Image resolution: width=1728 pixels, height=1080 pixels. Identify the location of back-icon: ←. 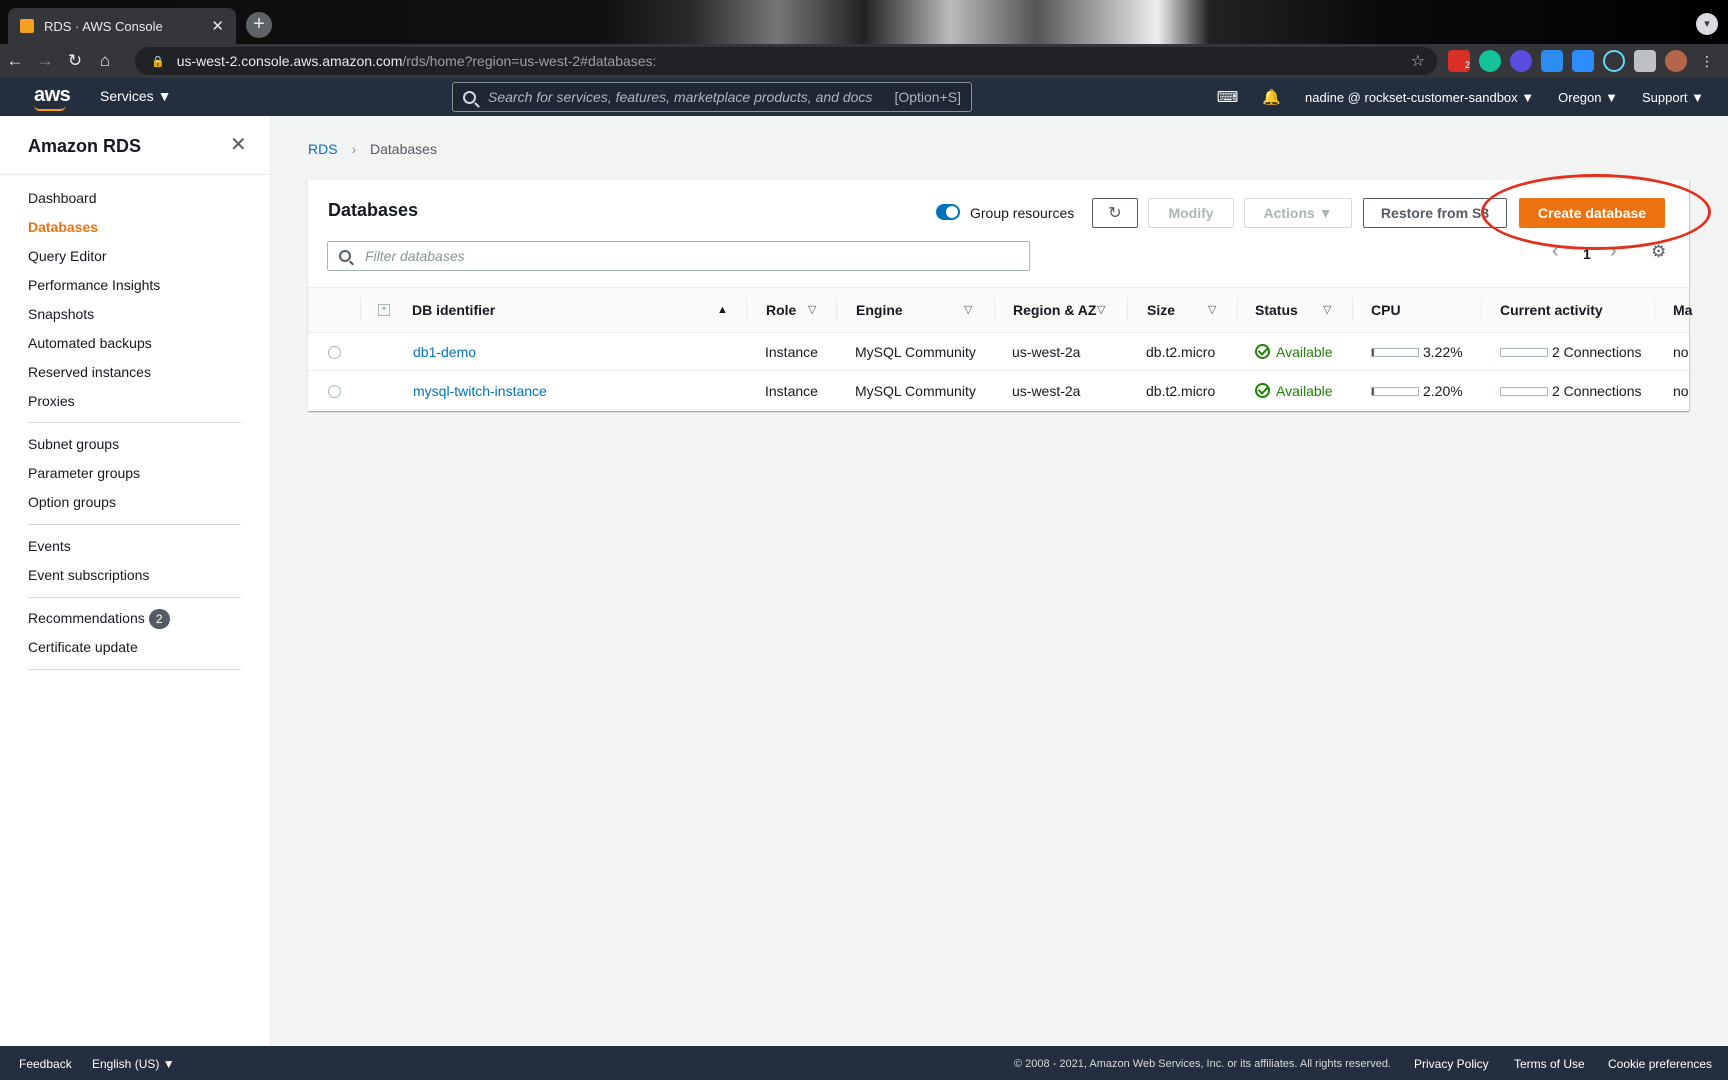
(15, 61).